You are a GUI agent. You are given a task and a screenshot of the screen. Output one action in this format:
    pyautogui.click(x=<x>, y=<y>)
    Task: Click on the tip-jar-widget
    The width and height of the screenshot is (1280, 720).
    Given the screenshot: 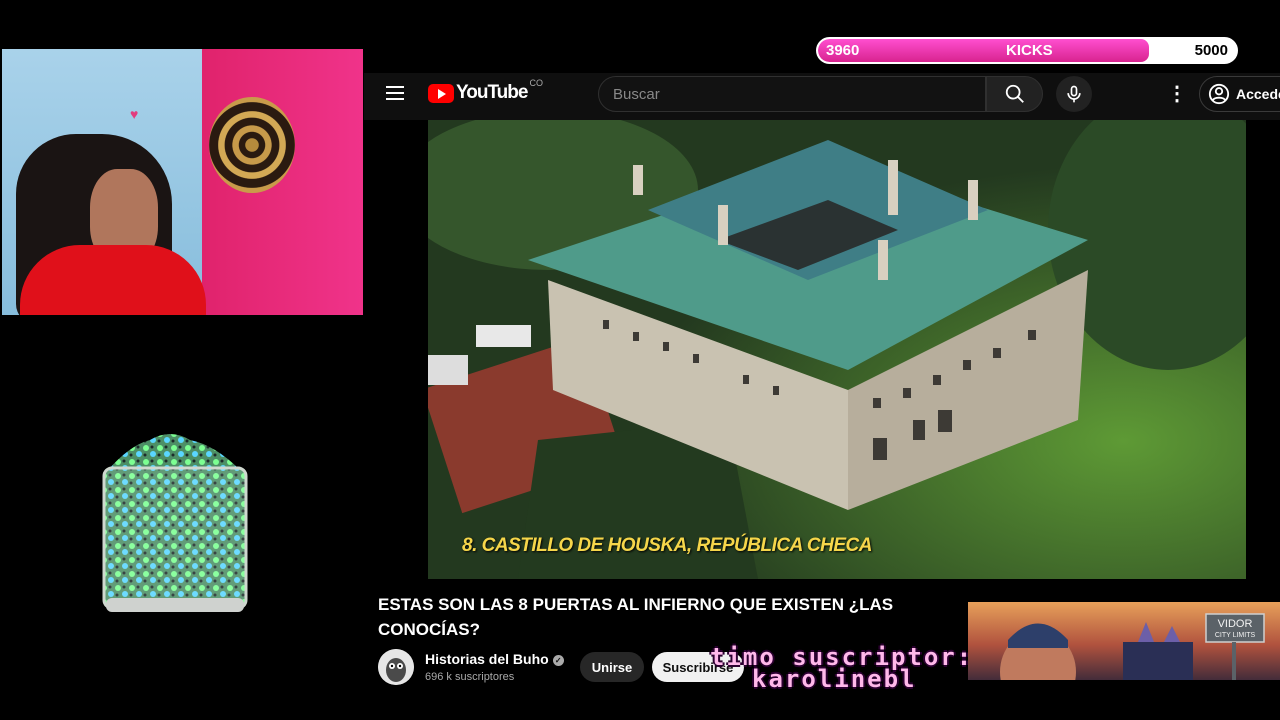 What is the action you would take?
    pyautogui.click(x=175, y=522)
    